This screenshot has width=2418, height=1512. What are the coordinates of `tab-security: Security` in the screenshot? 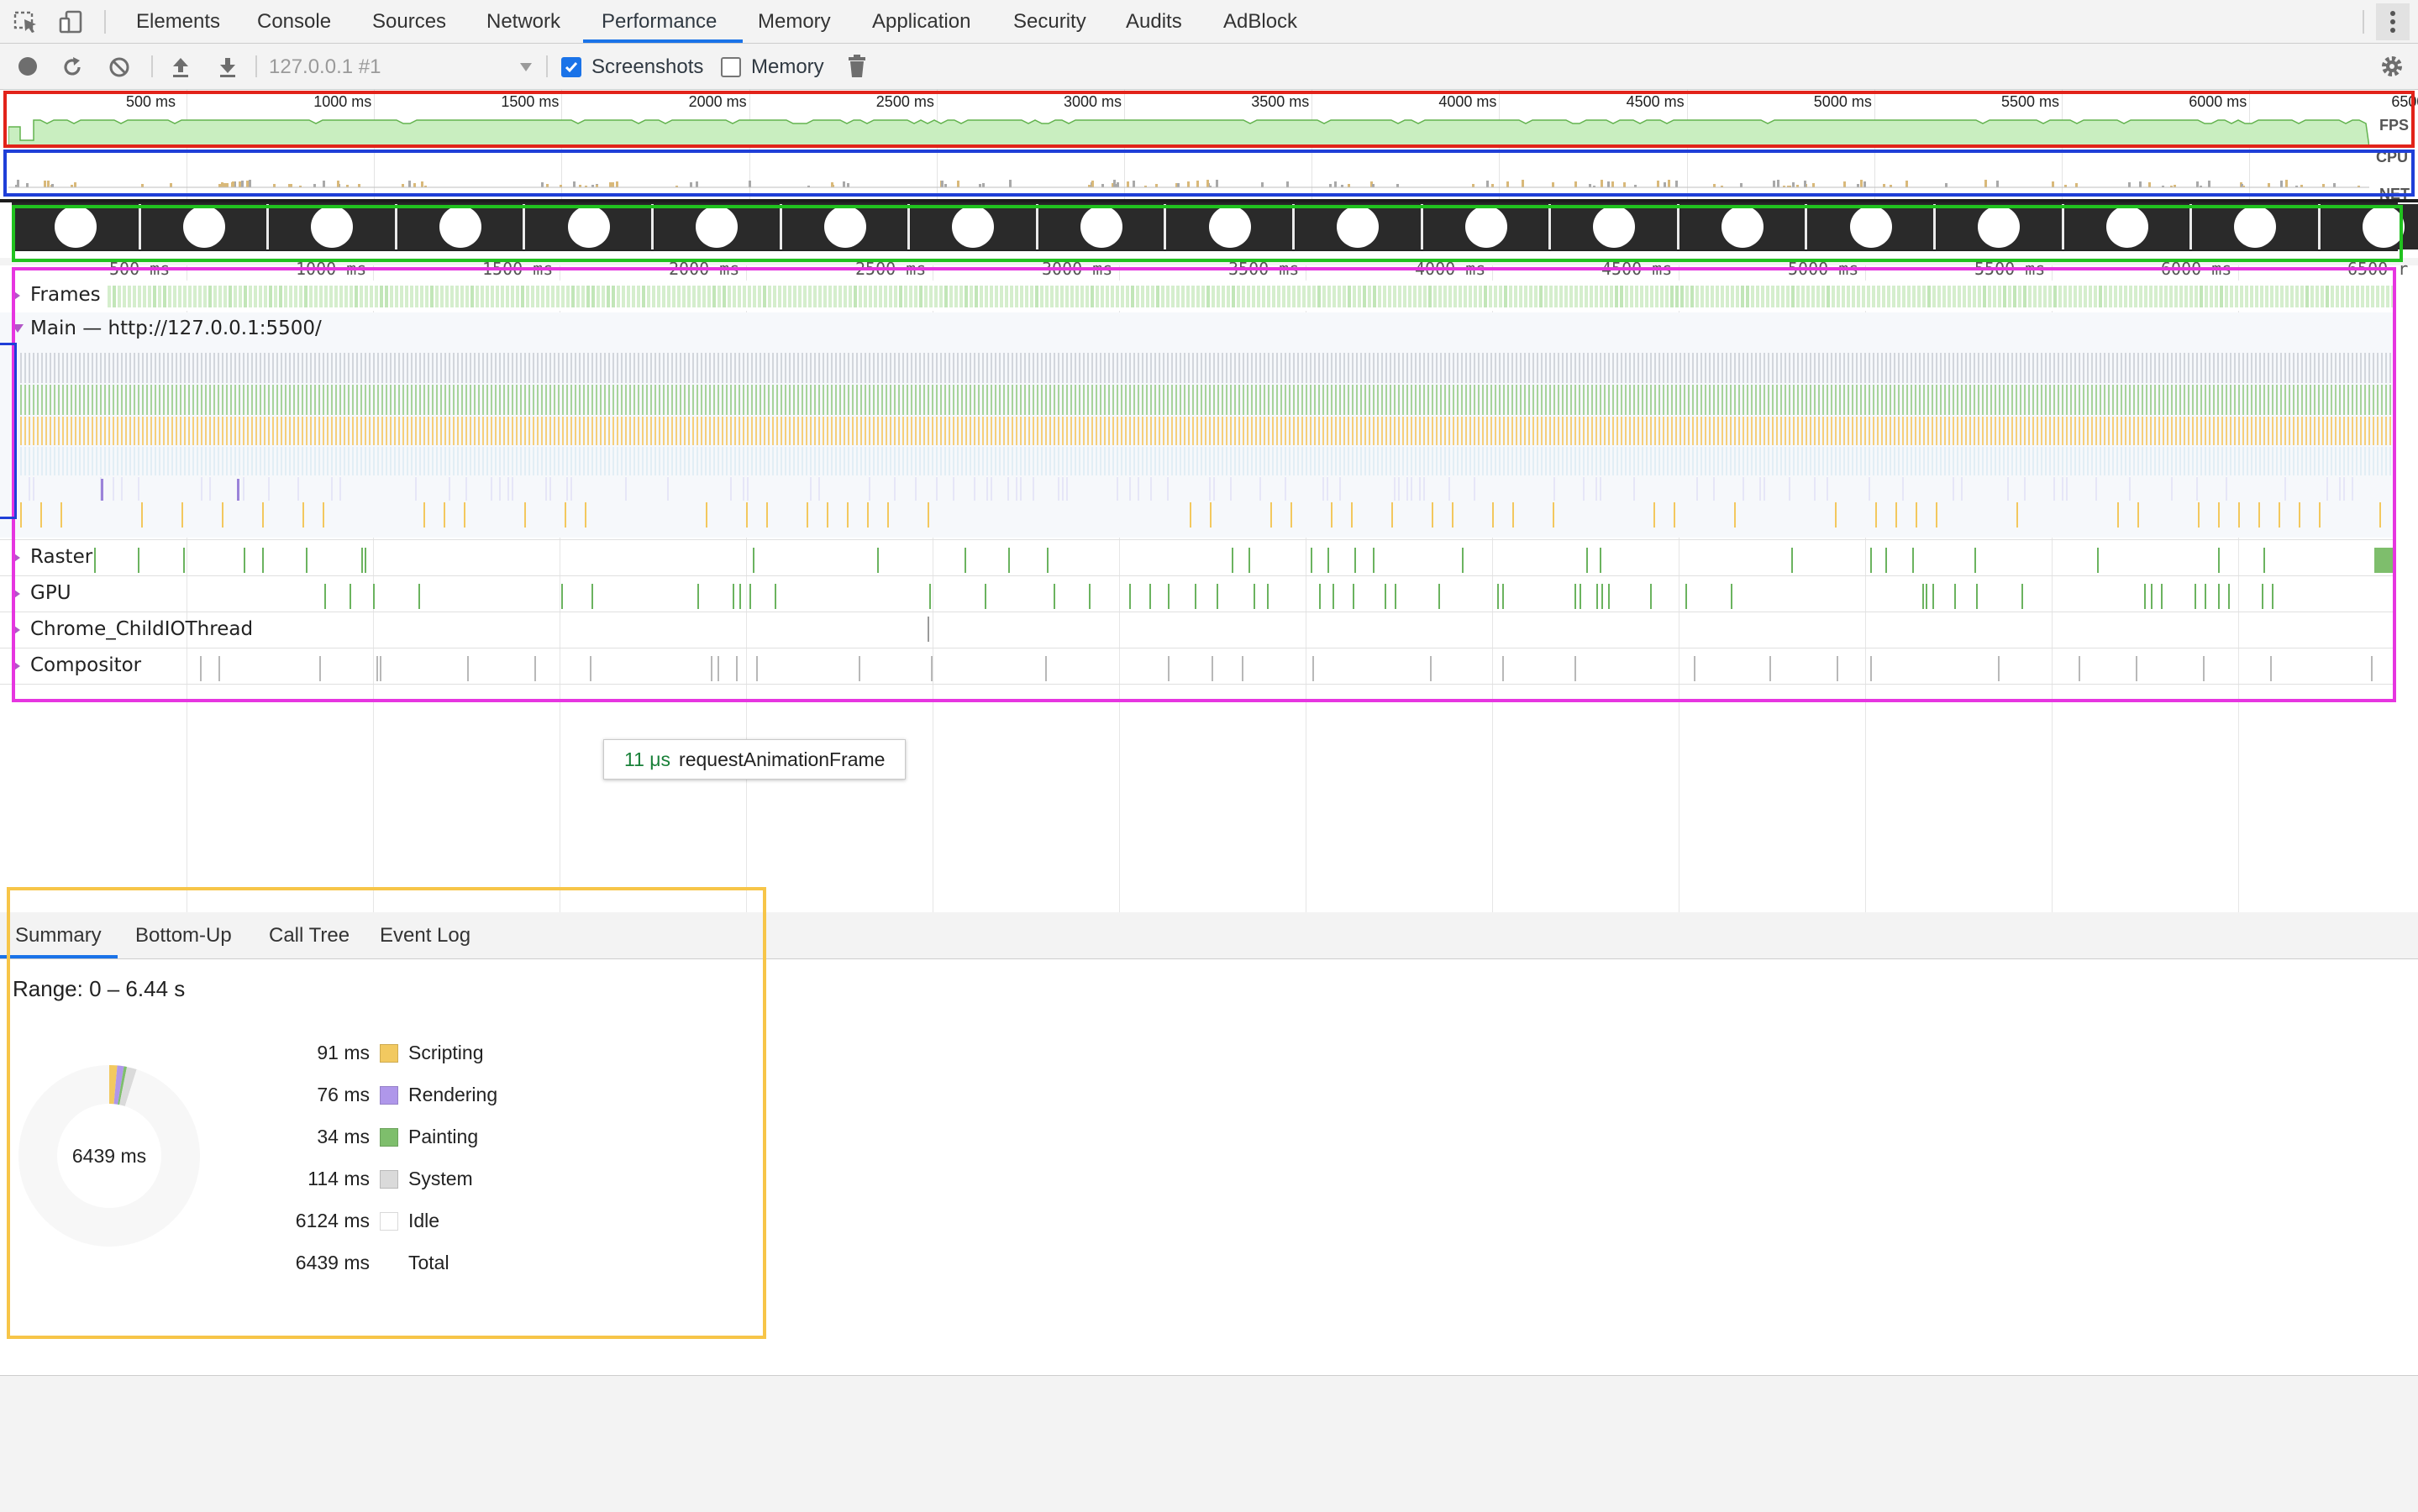 It's located at (1049, 21).